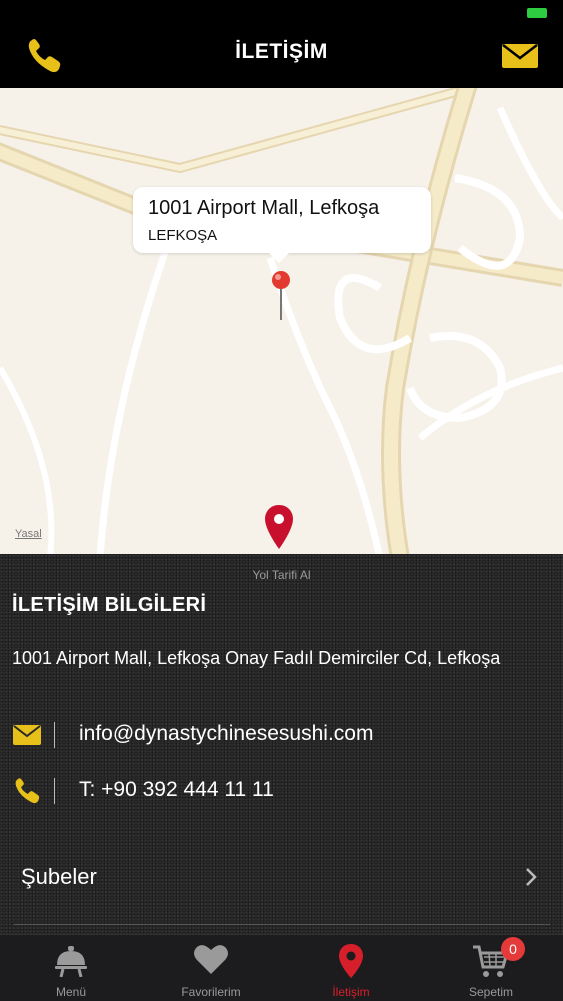 Image resolution: width=563 pixels, height=1001 pixels. I want to click on phone-icon, so click(27, 791).